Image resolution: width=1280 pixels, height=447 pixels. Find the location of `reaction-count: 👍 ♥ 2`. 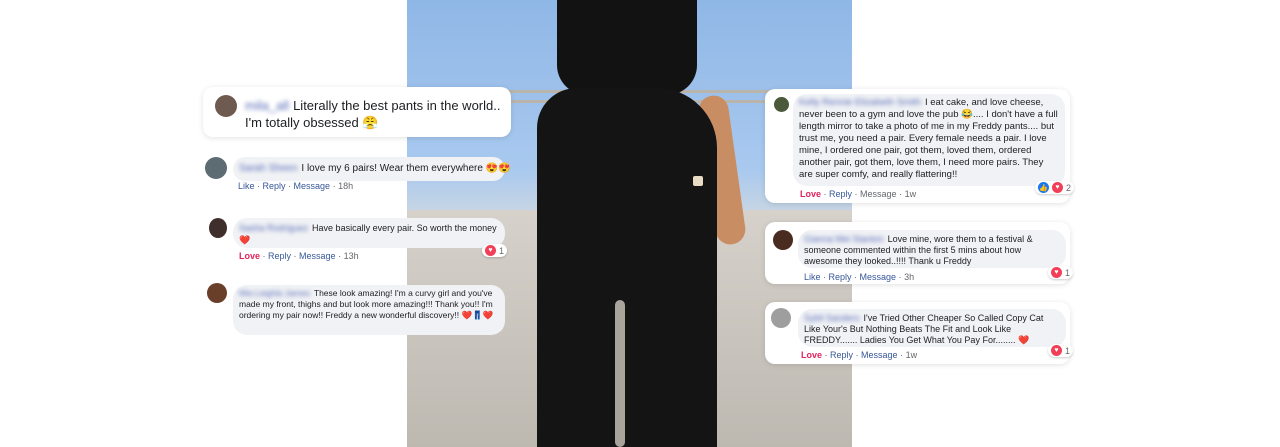

reaction-count: 👍 ♥ 2 is located at coordinates (1055, 187).